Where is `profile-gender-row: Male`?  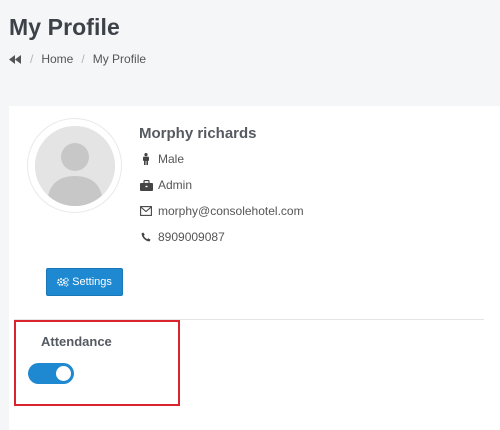
profile-gender-row: Male is located at coordinates (161, 159).